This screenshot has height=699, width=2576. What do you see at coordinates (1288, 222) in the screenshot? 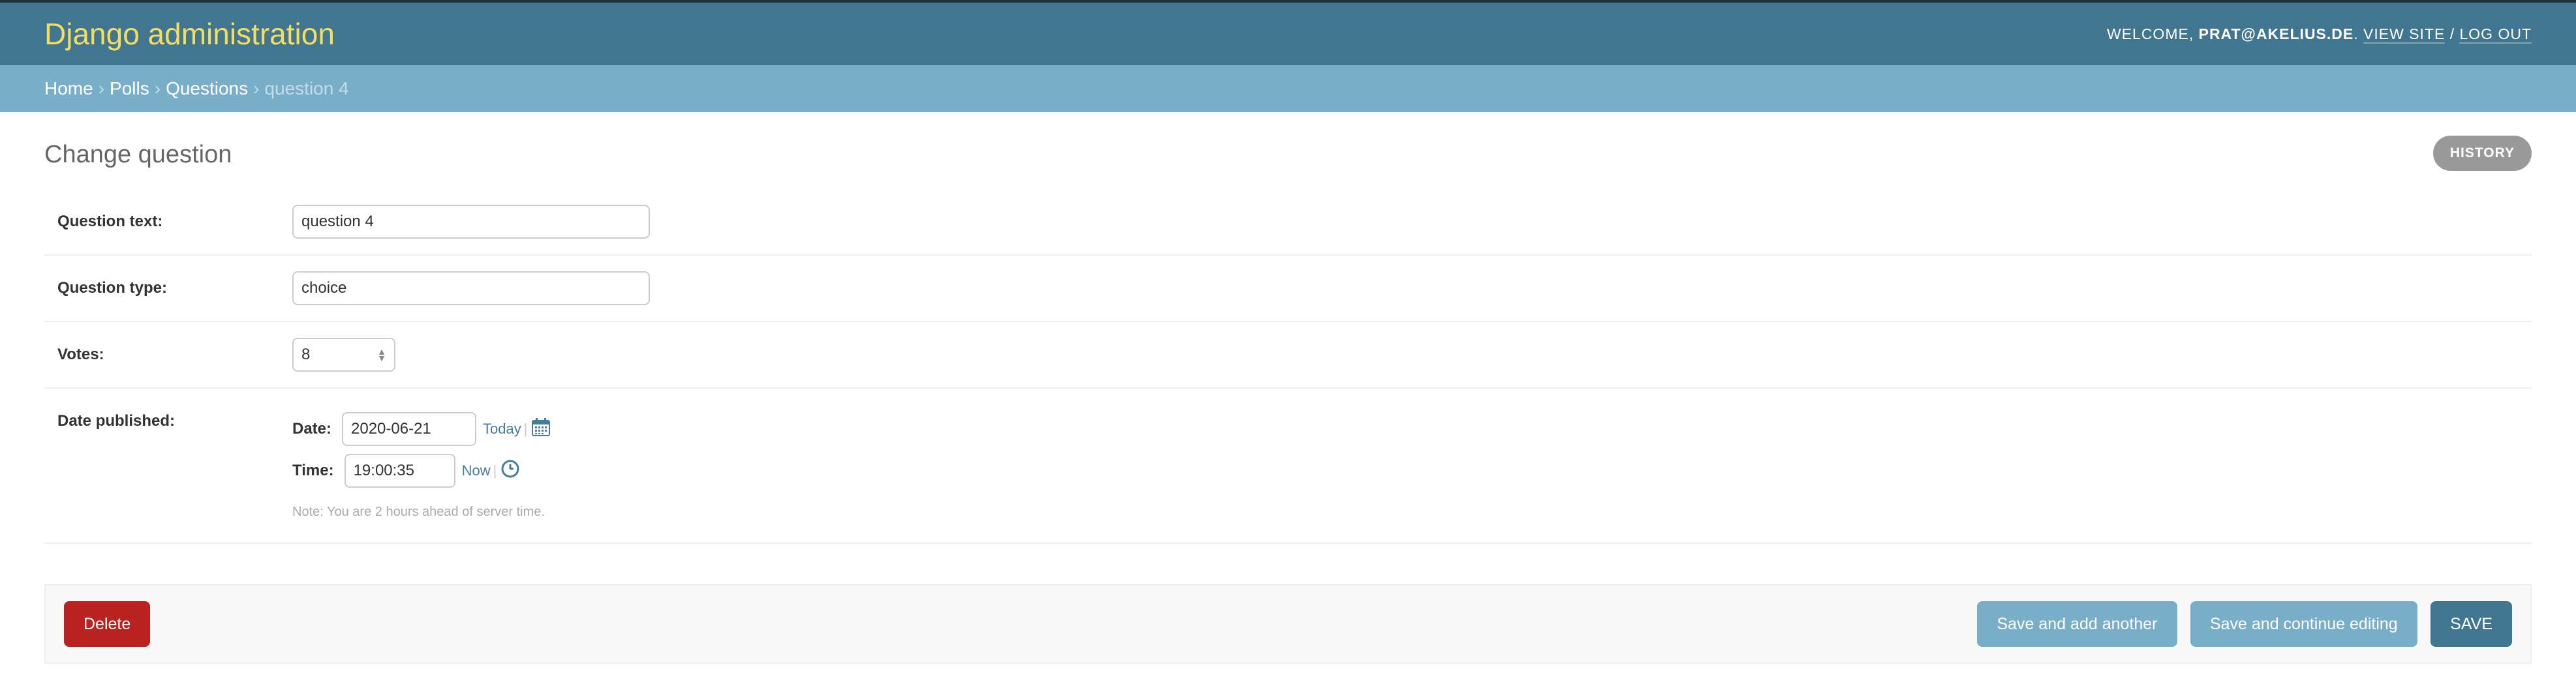
I see `question-text-row: Question text: question 4` at bounding box center [1288, 222].